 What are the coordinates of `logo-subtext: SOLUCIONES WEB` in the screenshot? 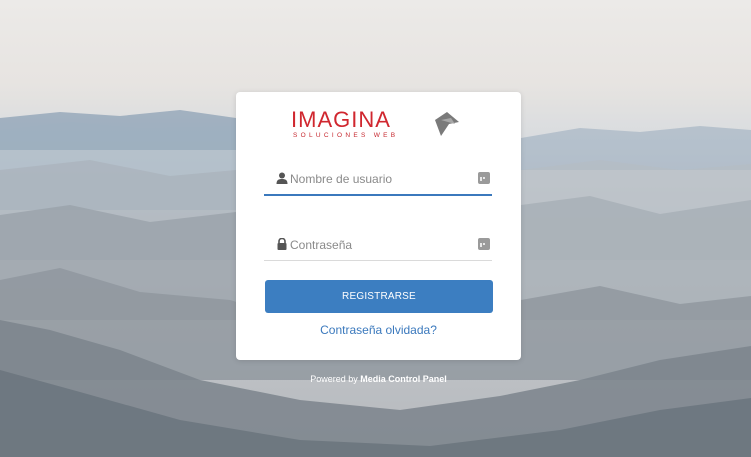 It's located at (346, 135).